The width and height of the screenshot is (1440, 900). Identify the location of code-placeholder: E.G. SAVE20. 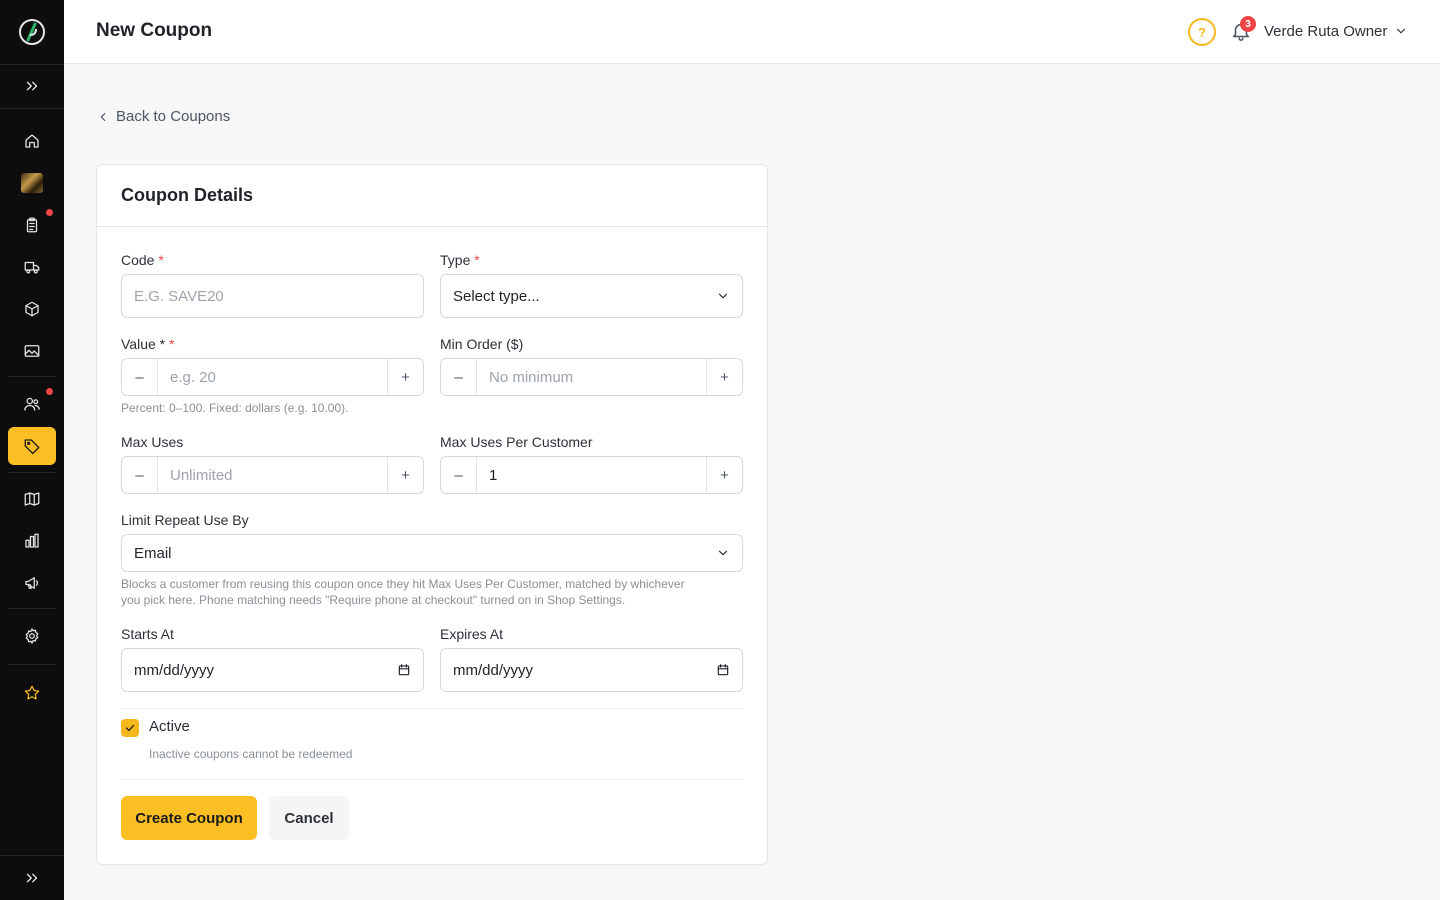
(179, 296).